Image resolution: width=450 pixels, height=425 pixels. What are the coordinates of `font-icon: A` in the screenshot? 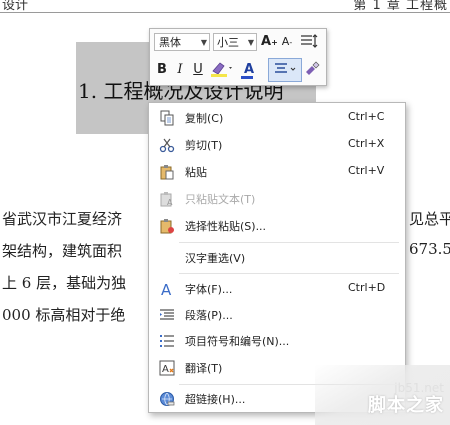 It's located at (166, 289).